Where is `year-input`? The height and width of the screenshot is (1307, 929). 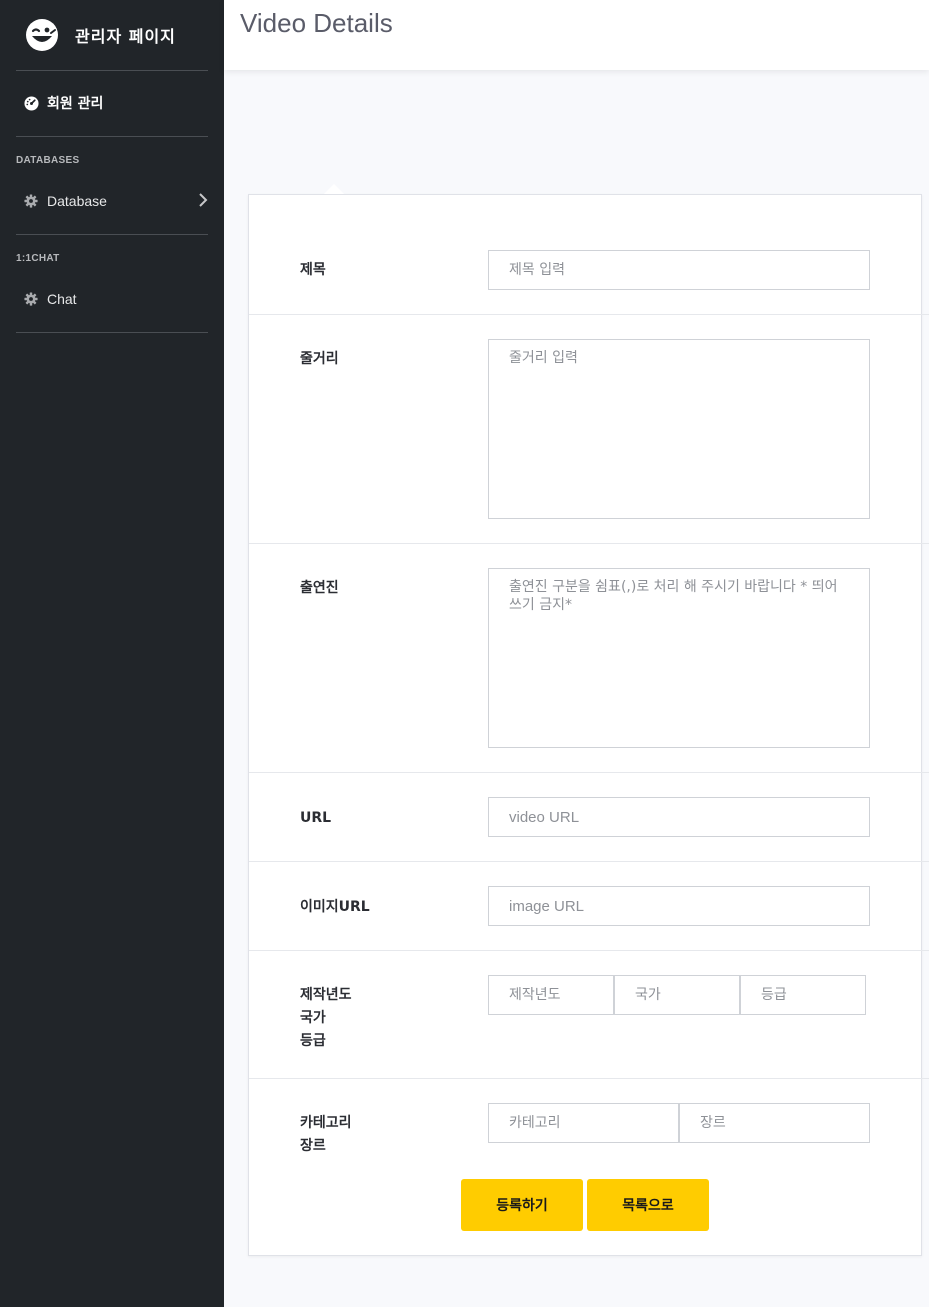
year-input is located at coordinates (551, 995).